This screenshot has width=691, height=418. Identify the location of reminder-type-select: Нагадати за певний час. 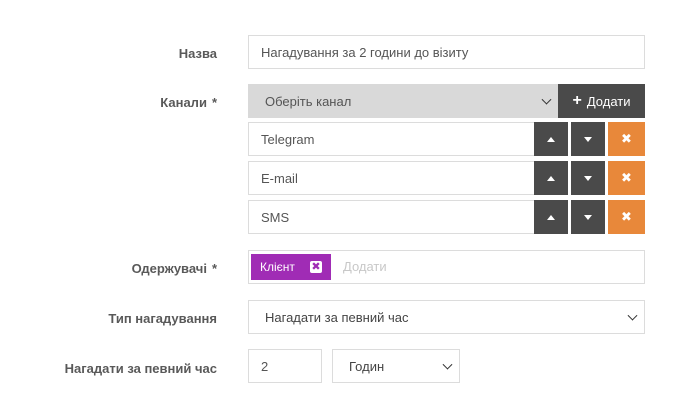
(446, 317).